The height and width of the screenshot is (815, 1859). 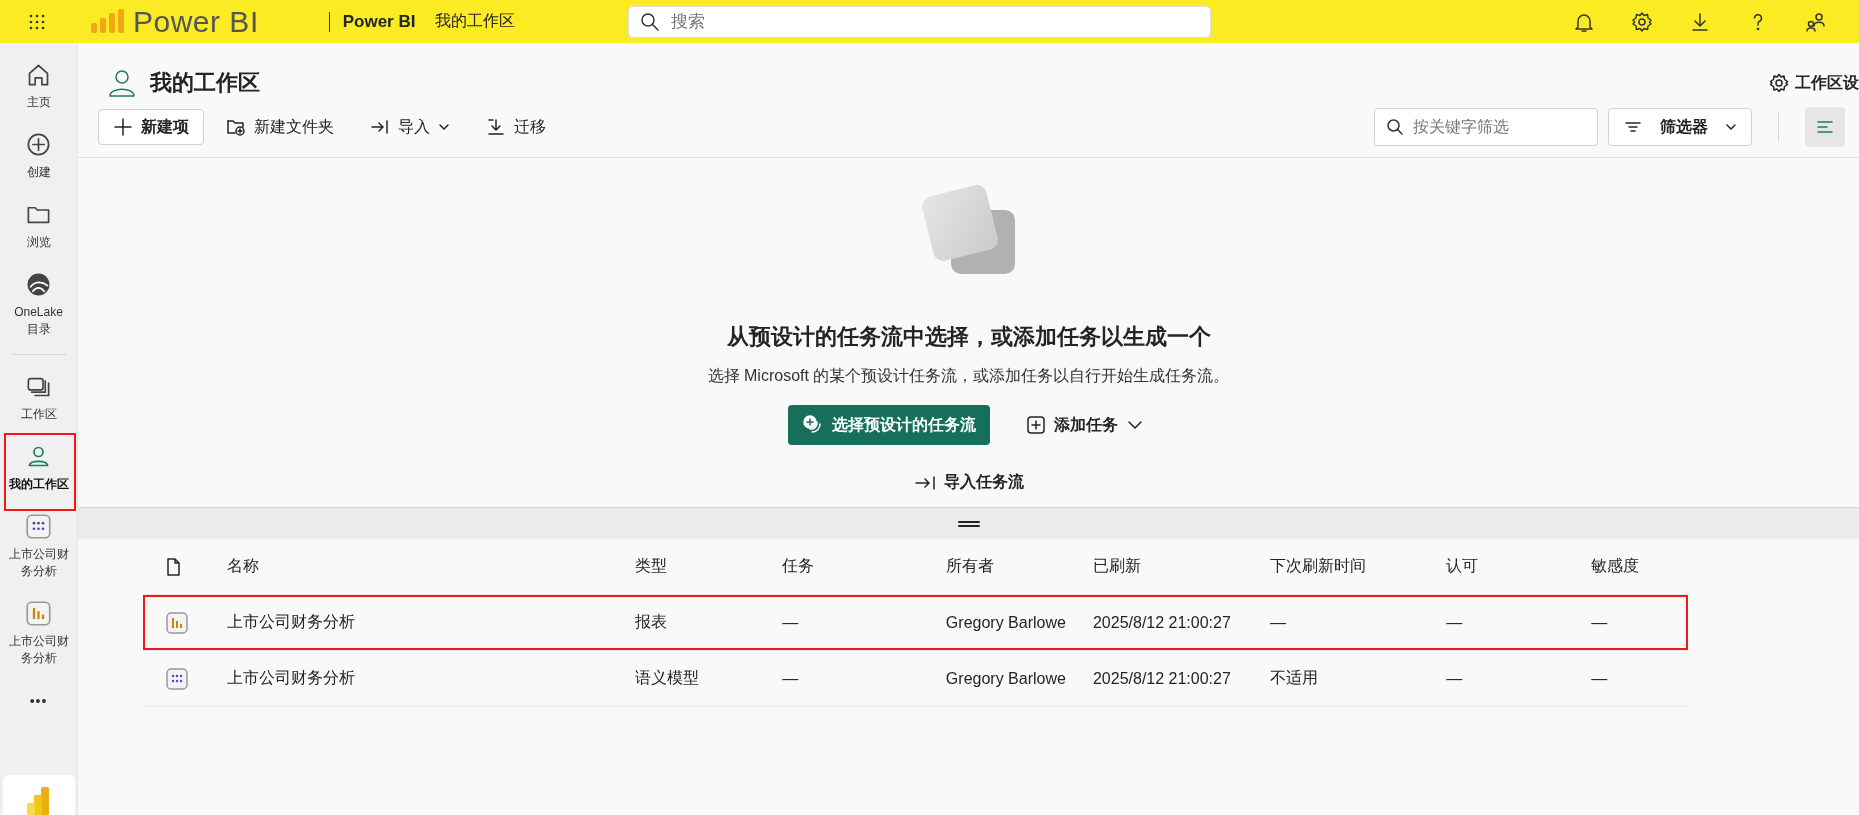 What do you see at coordinates (919, 21) in the screenshot?
I see `search-field: 搜索` at bounding box center [919, 21].